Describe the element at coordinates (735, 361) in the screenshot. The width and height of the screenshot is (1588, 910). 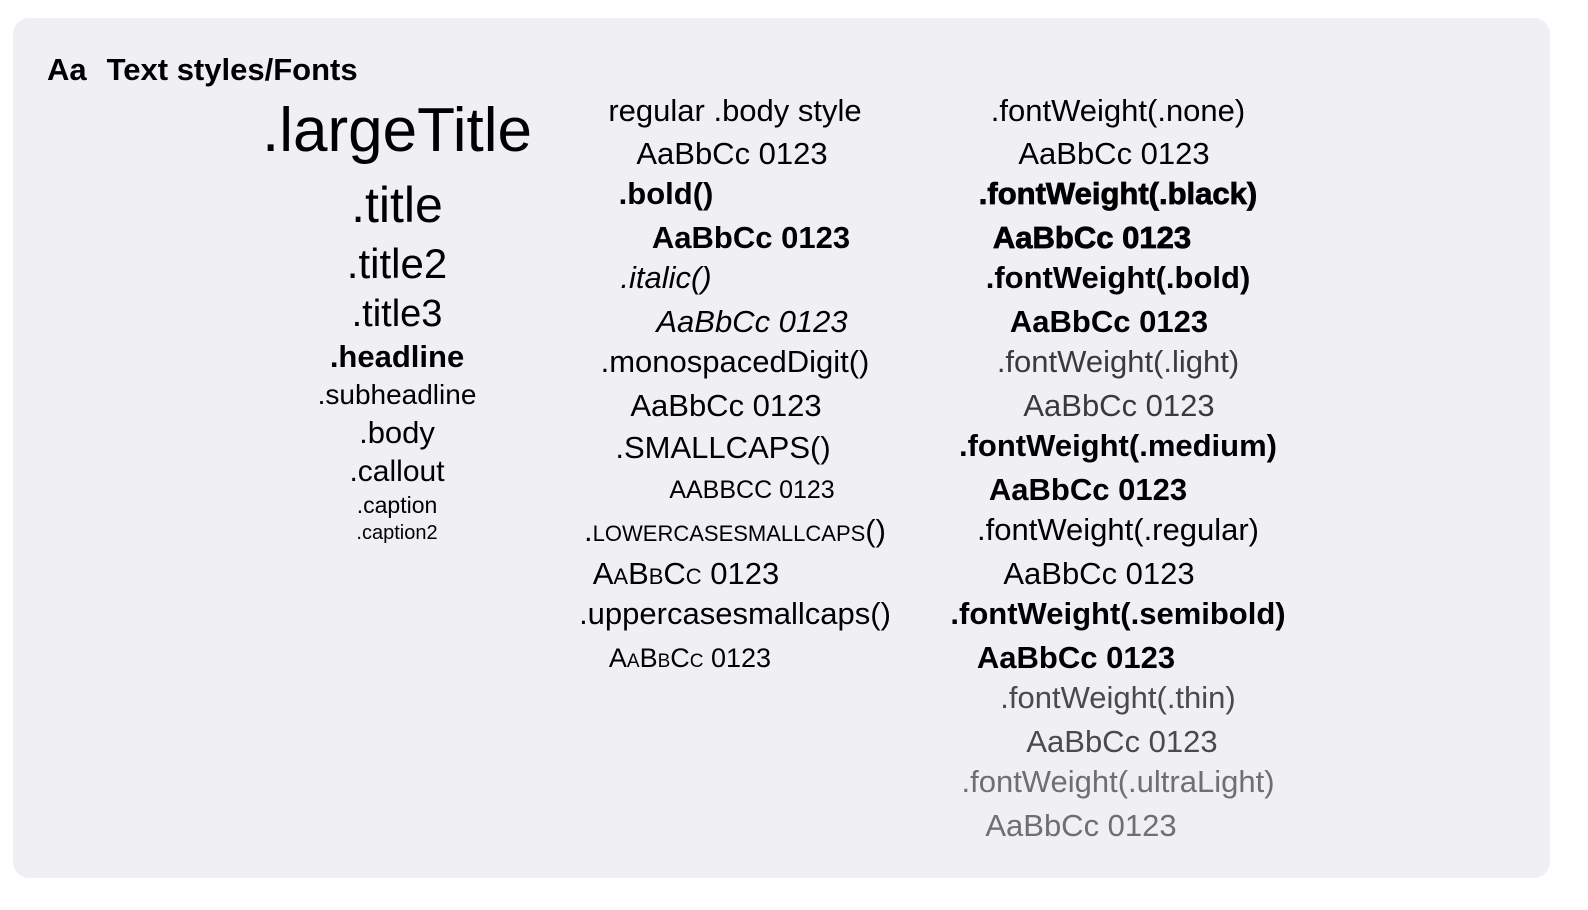
I see `modifier-monospaced-label: .monospacedDigit()` at that location.